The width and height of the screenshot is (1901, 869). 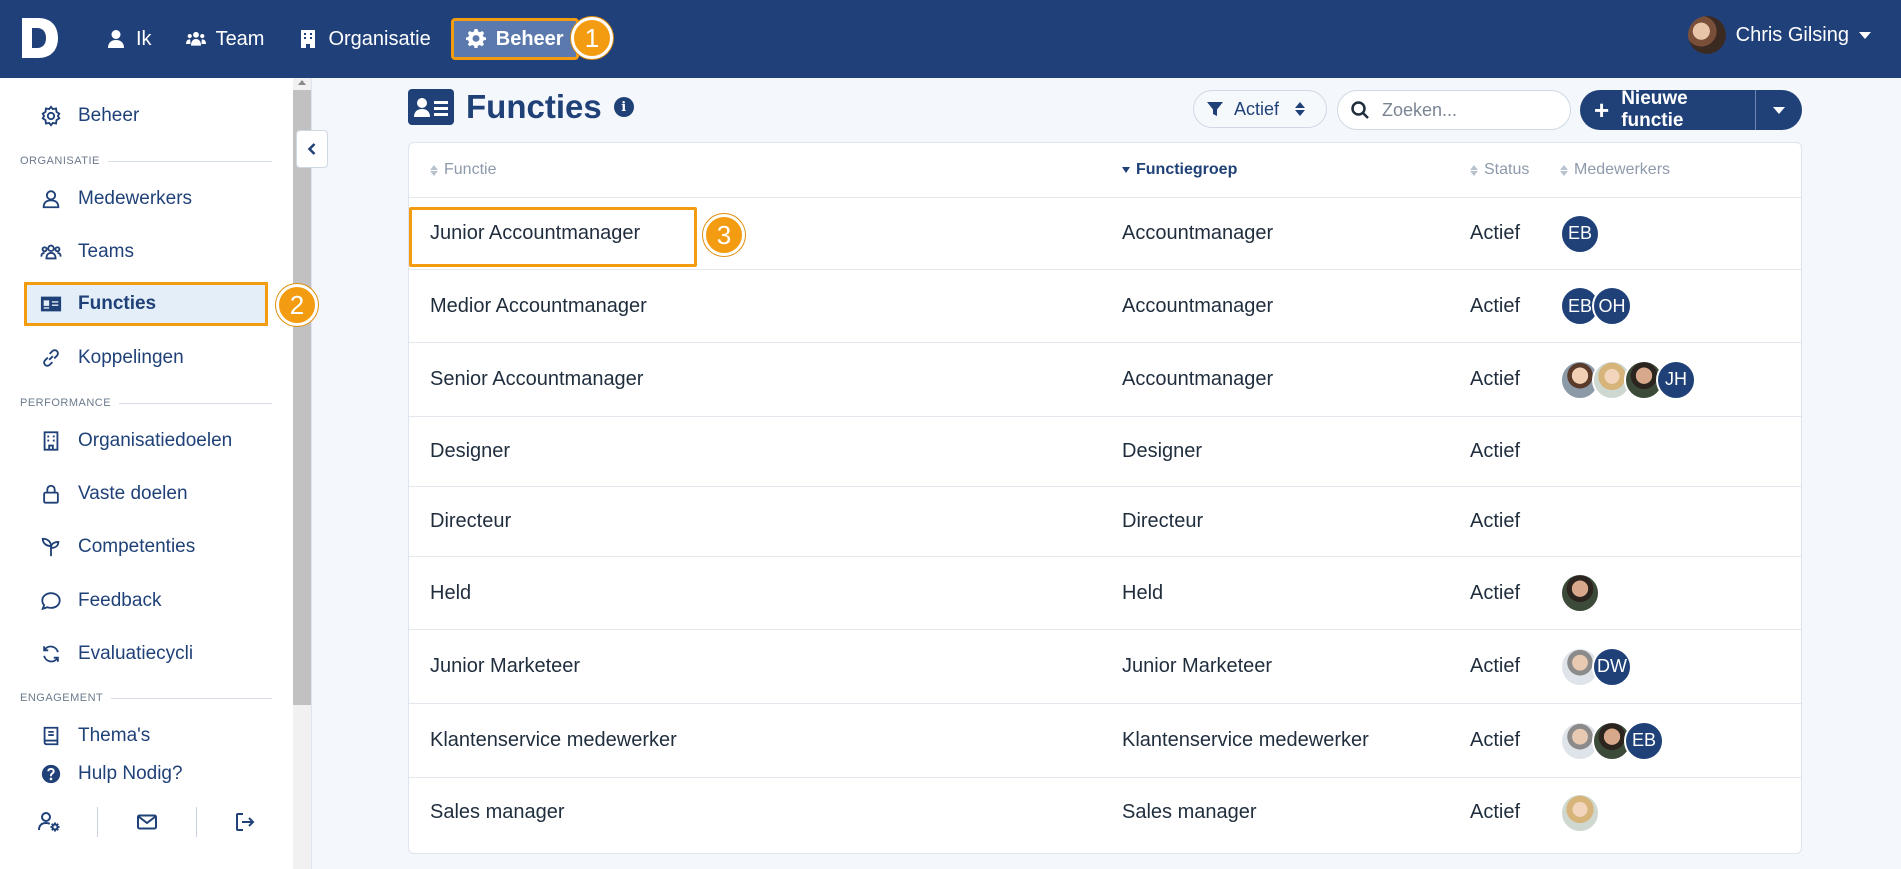 I want to click on sidebar-item-vaste-doelen: Vaste doelen, so click(x=146, y=494).